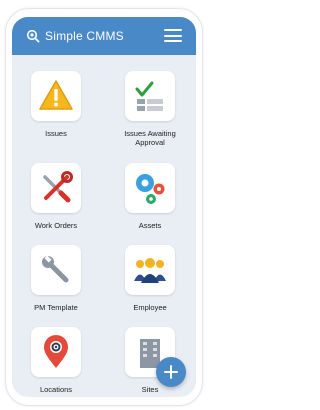  I want to click on warning-triangle-icon, so click(56, 95).